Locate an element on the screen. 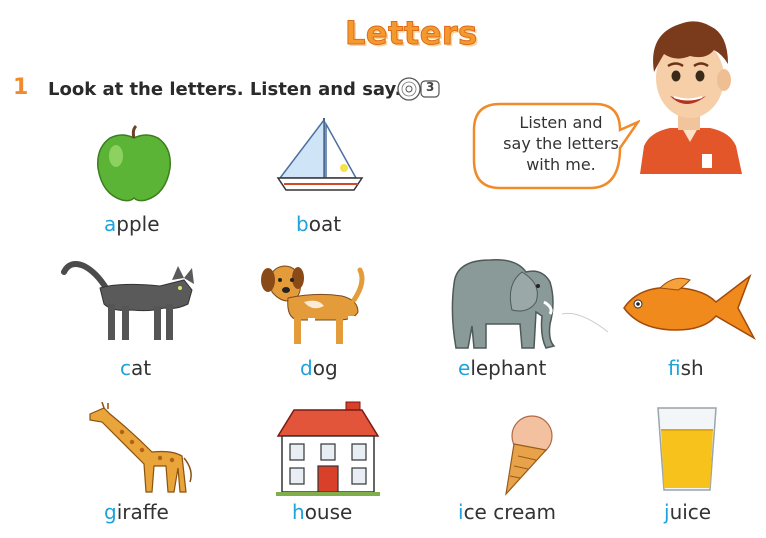 The width and height of the screenshot is (766, 538). item-label-cat: cat is located at coordinates (135, 368).